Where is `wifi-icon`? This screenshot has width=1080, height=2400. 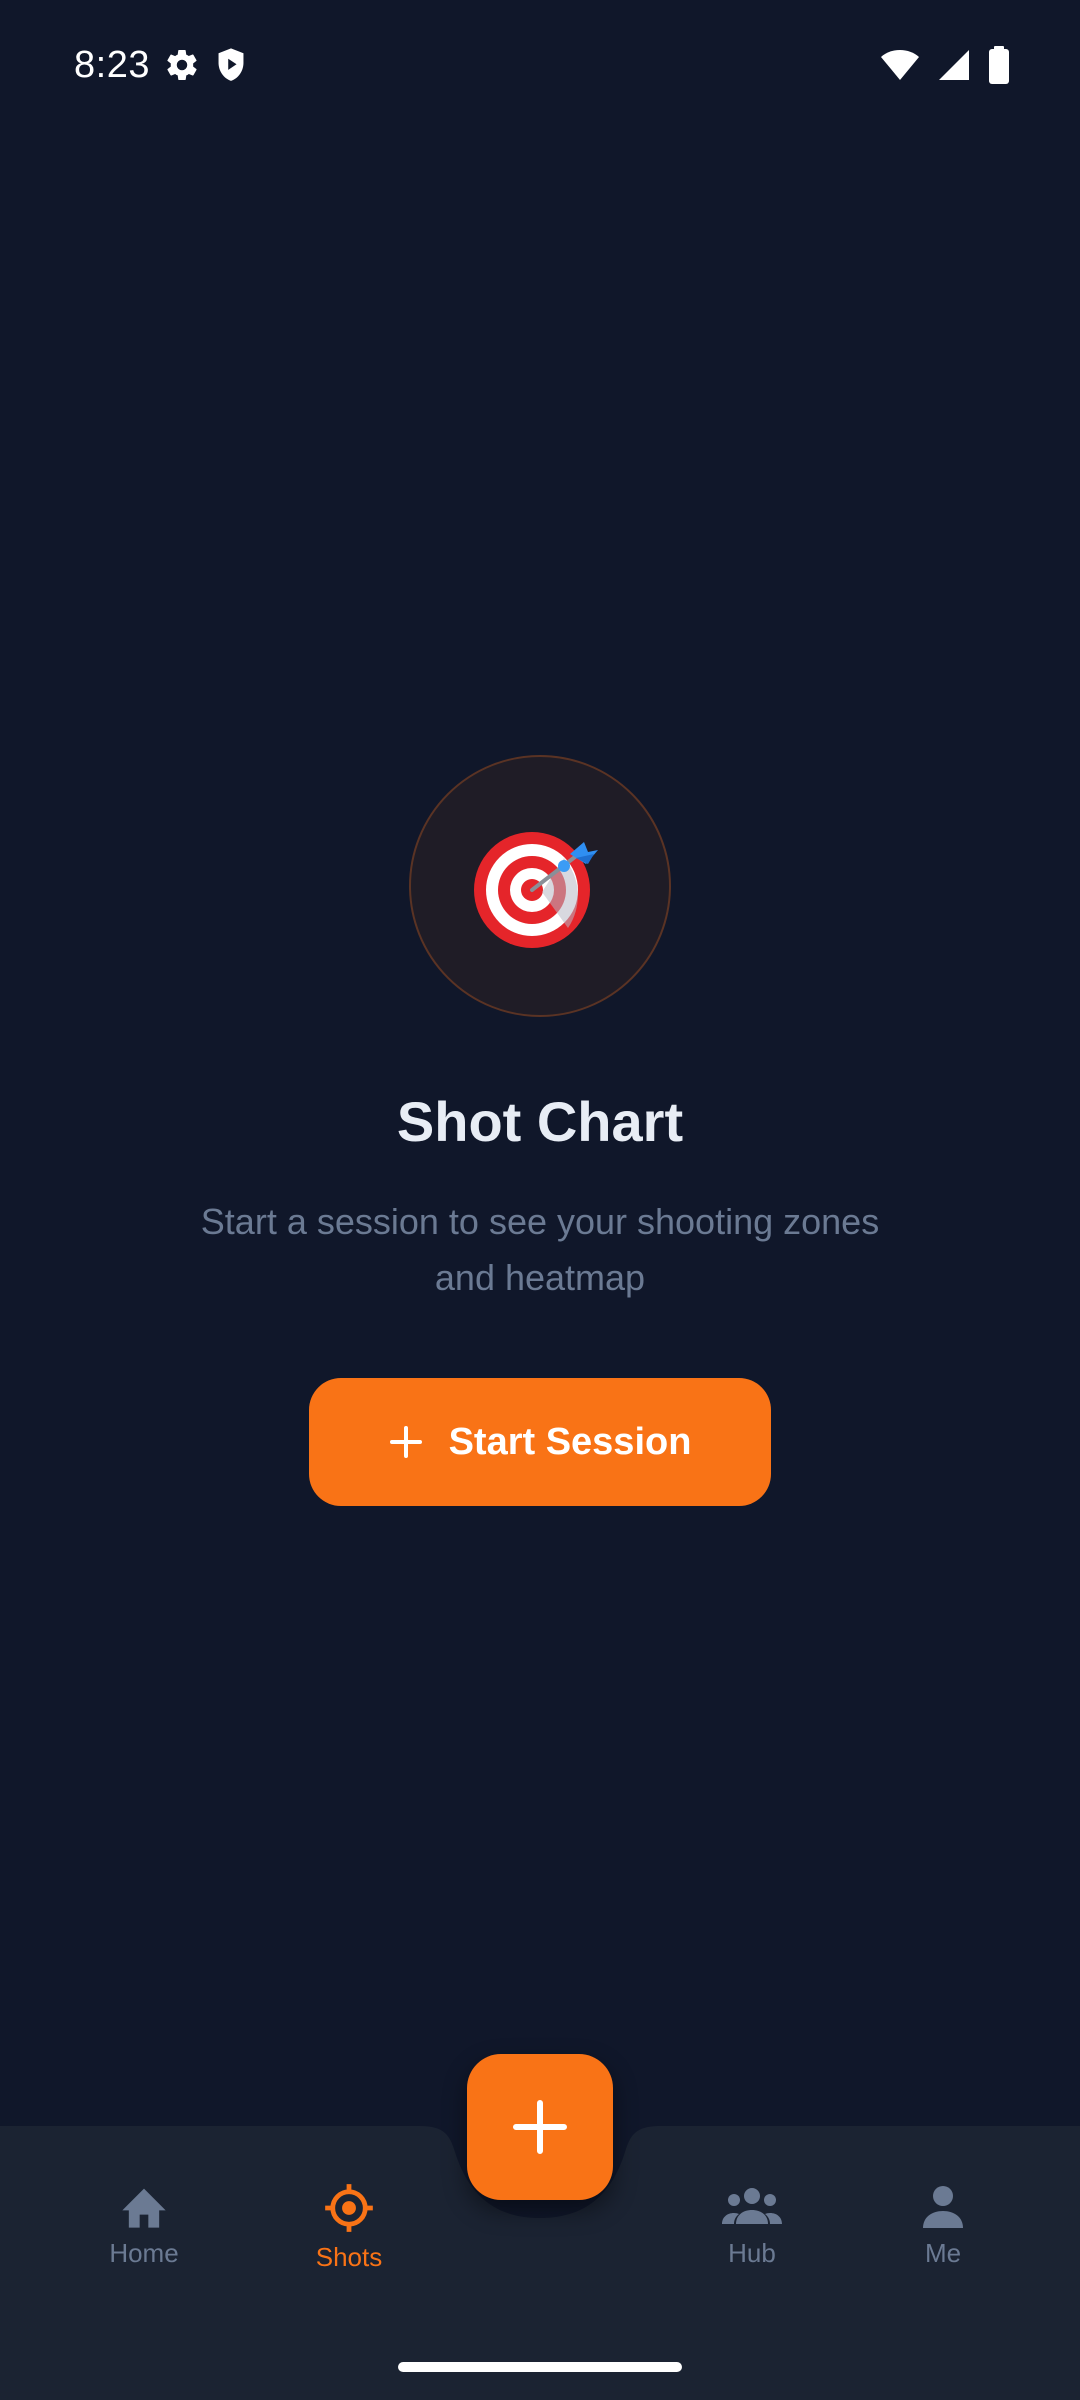 wifi-icon is located at coordinates (900, 65).